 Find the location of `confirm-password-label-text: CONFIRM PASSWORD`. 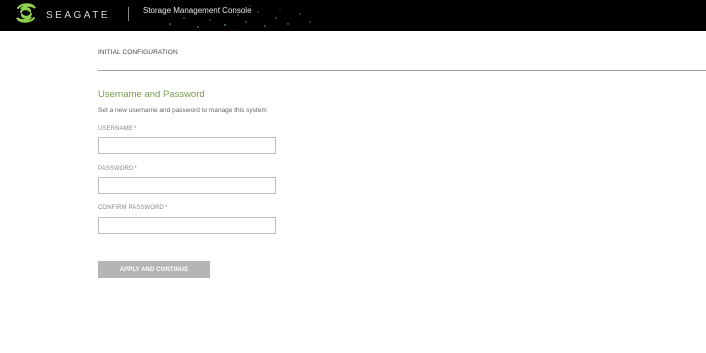

confirm-password-label-text: CONFIRM PASSWORD is located at coordinates (131, 208).